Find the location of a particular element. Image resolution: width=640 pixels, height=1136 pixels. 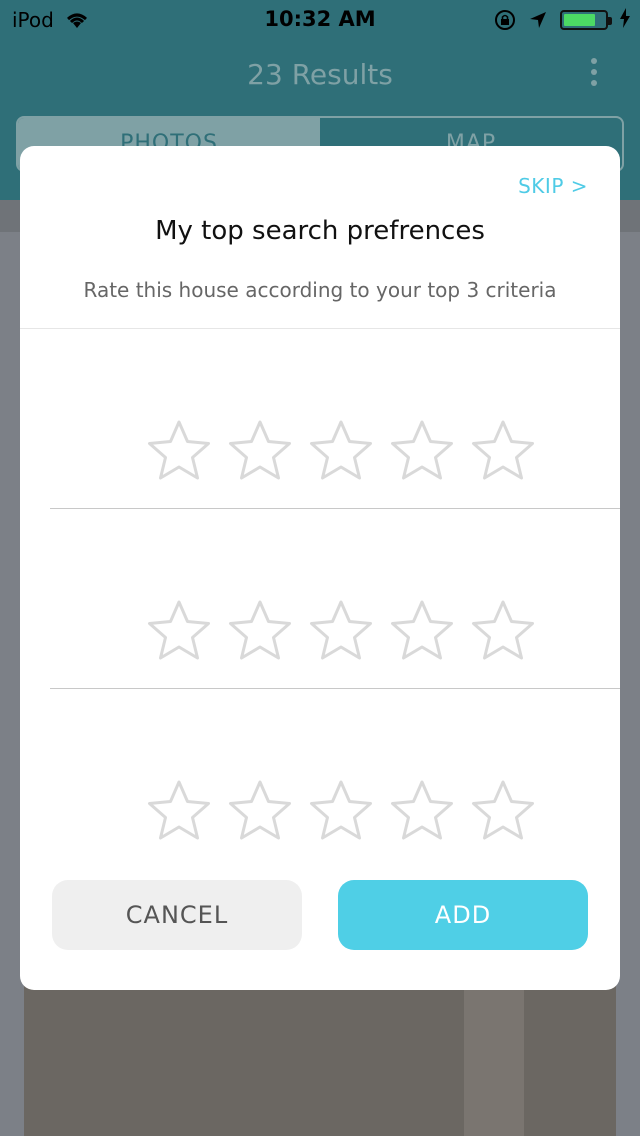

modal-title: My top search prefrences is located at coordinates (320, 231).